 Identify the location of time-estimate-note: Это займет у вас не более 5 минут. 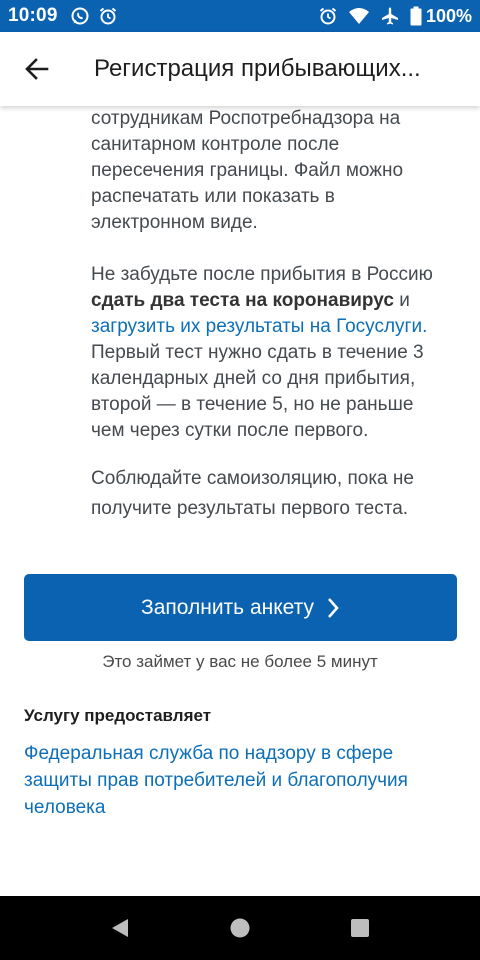
(240, 661).